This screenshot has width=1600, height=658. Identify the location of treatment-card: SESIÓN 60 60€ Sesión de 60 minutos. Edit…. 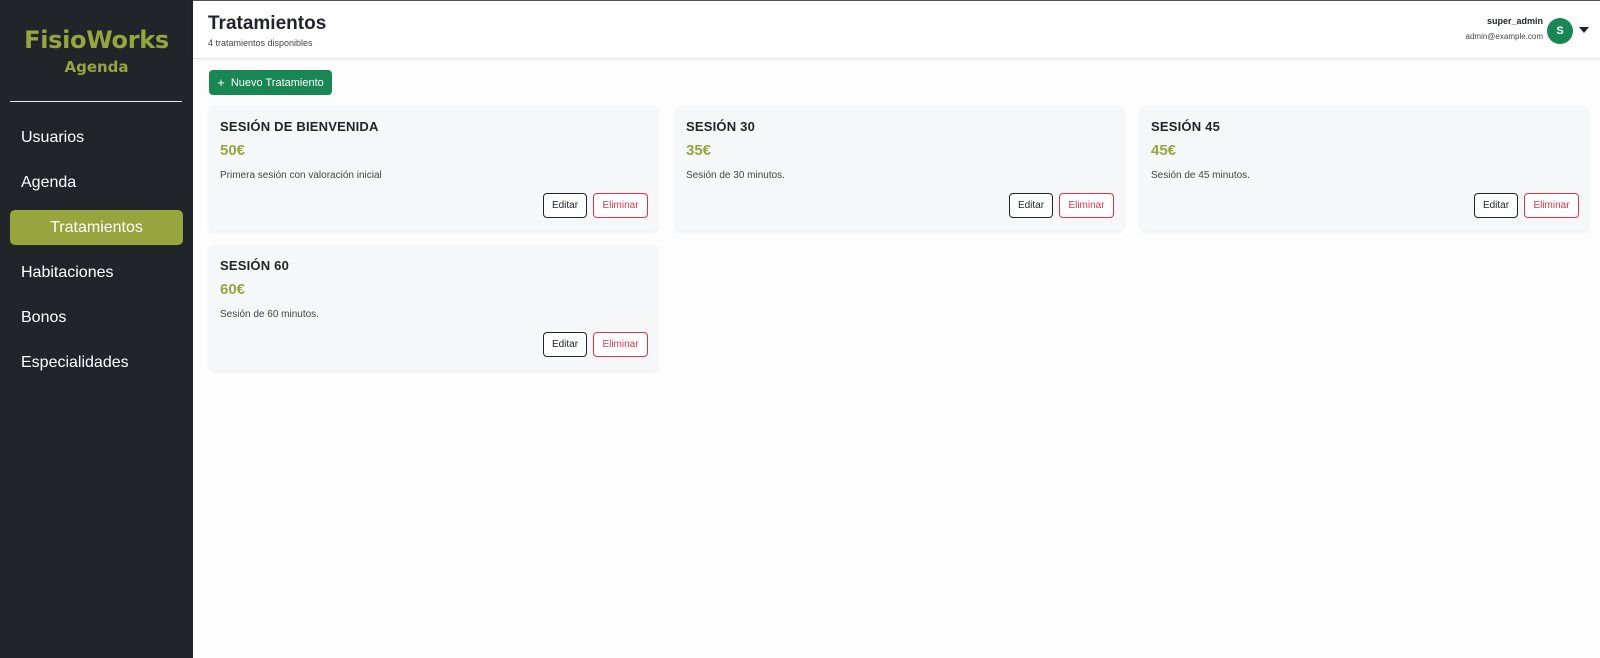
(433, 308).